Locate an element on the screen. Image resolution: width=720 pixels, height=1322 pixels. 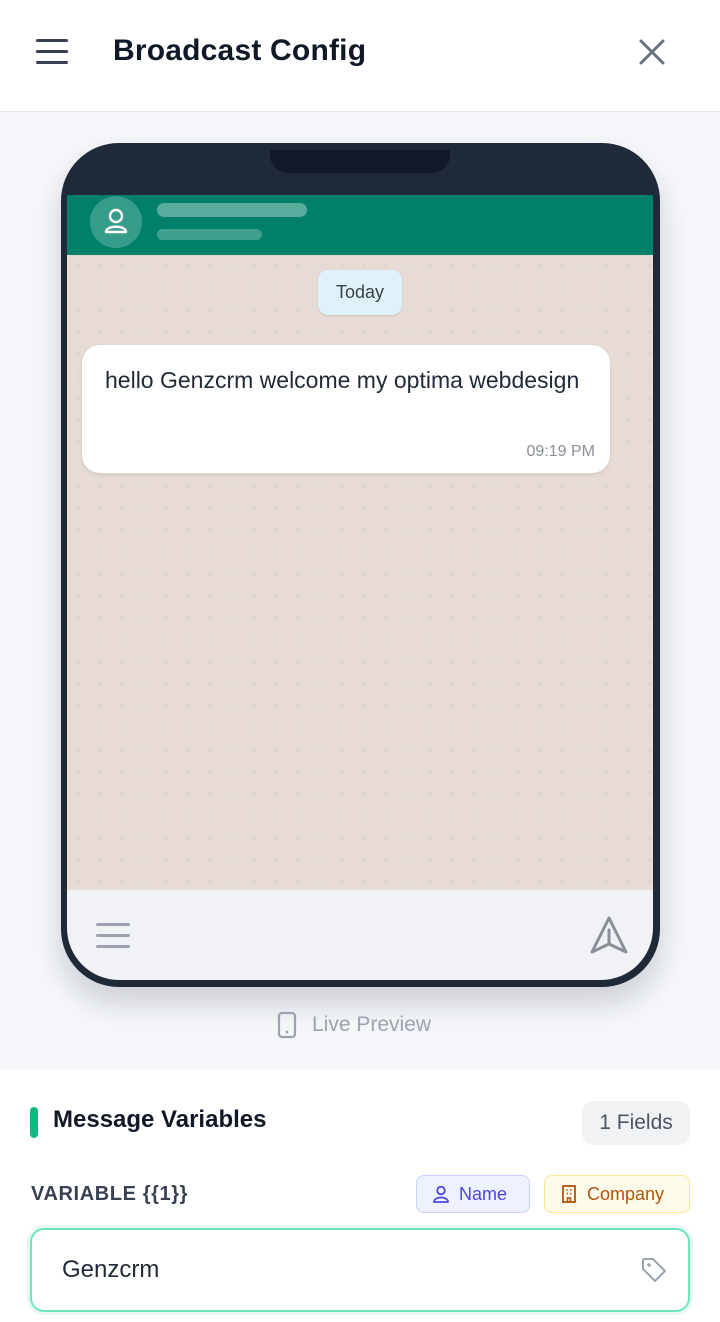
chat-menu-icon is located at coordinates (113, 935).